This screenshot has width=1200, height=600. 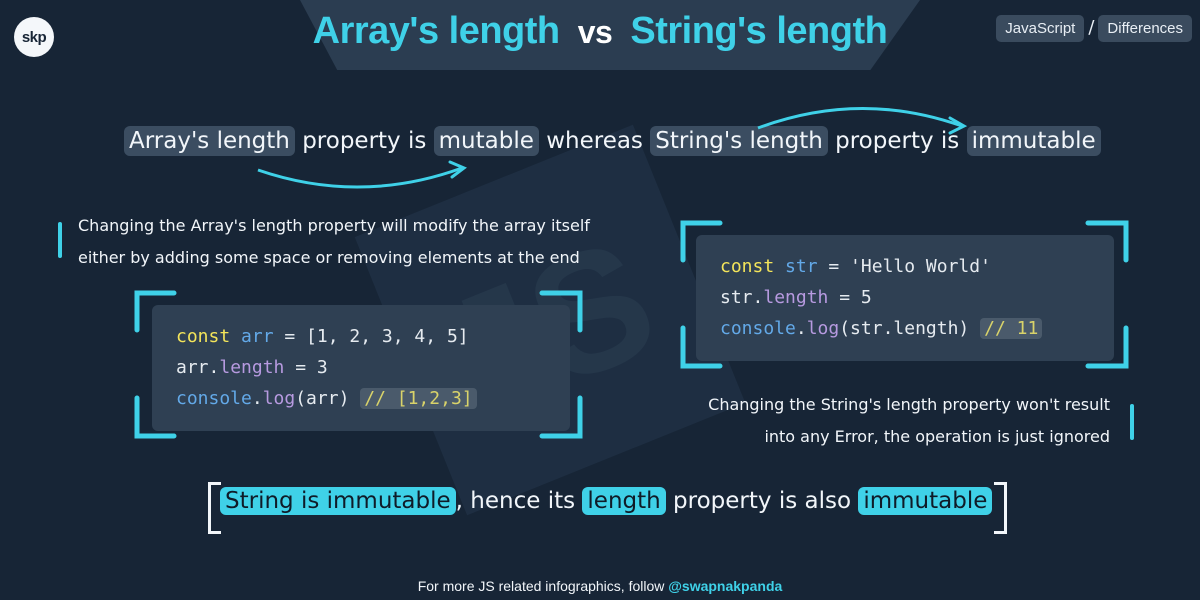 What do you see at coordinates (736, 297) in the screenshot?
I see `code-text: str` at bounding box center [736, 297].